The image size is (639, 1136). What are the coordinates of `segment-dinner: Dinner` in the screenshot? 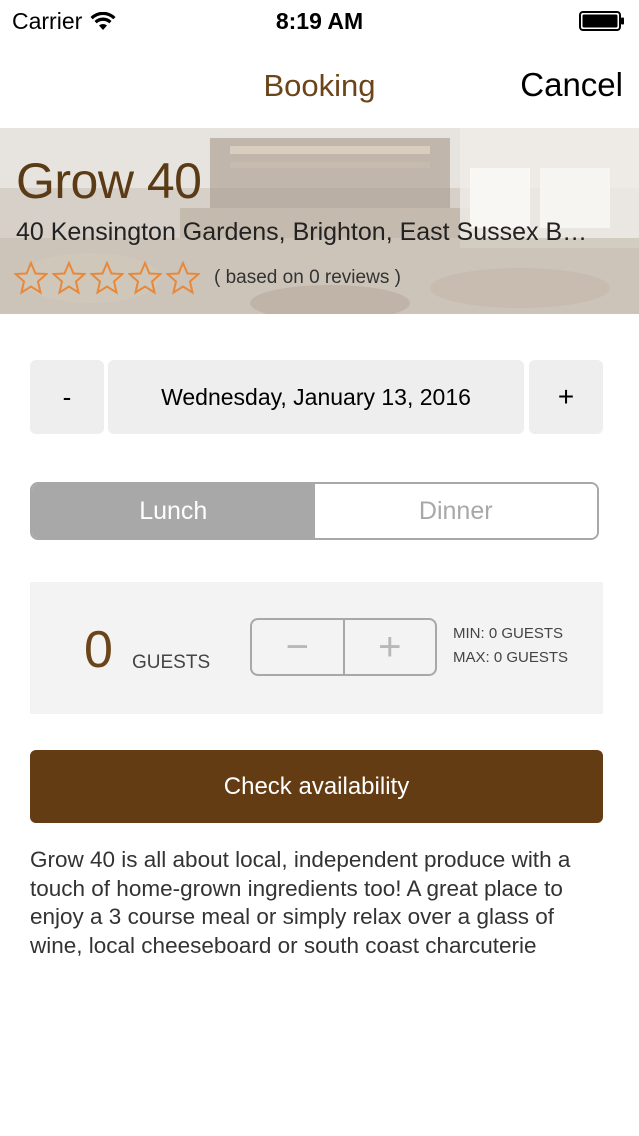 It's located at (455, 511).